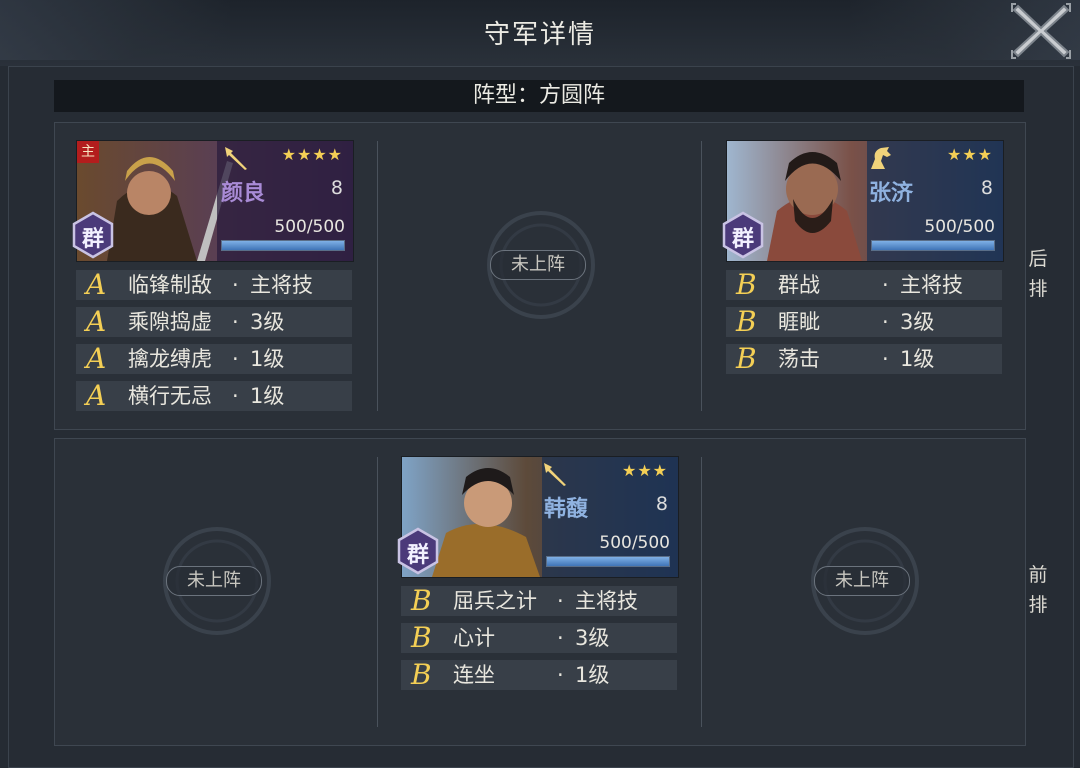 Image resolution: width=1080 pixels, height=768 pixels. What do you see at coordinates (1038, 575) in the screenshot?
I see `row-label-char: 前` at bounding box center [1038, 575].